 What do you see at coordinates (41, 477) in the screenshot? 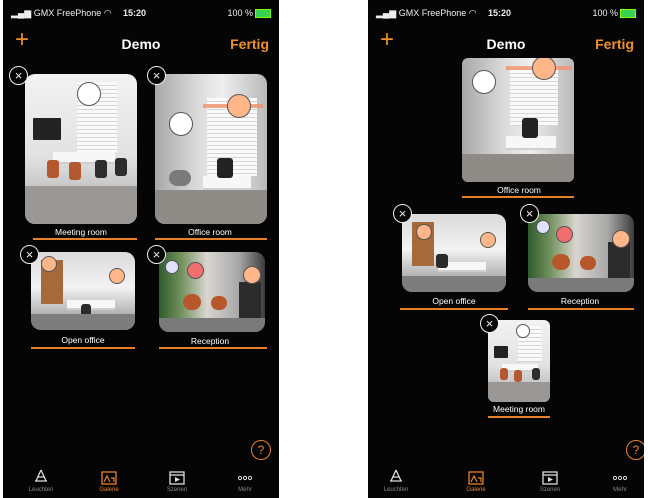
I see `lamp-icon` at bounding box center [41, 477].